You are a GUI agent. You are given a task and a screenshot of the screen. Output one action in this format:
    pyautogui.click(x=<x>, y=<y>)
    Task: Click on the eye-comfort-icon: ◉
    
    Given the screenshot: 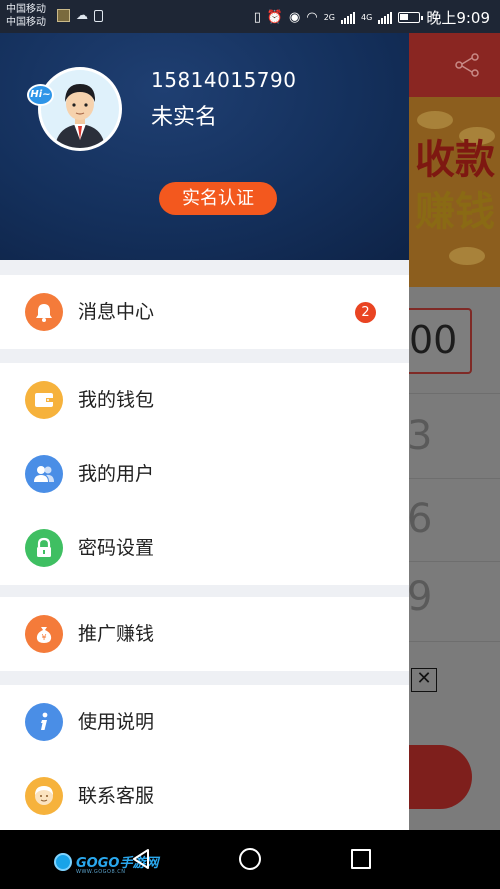 What is the action you would take?
    pyautogui.click(x=295, y=17)
    